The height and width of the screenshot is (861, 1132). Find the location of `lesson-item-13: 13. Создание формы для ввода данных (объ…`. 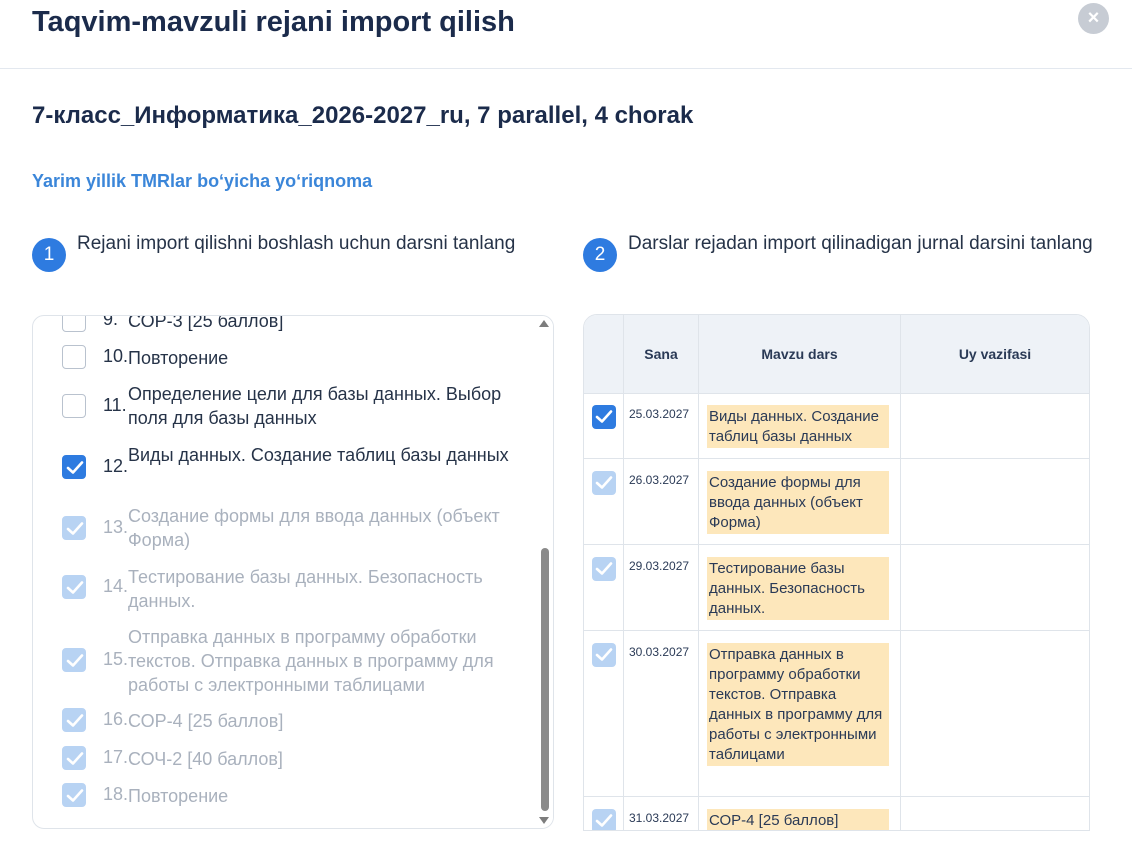

lesson-item-13: 13. Создание формы для ввода данных (объ… is located at coordinates (285, 529).